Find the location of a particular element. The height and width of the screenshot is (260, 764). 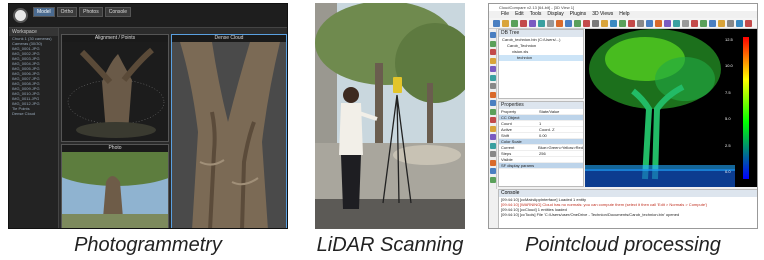

menu-edit: Edit is located at coordinates (519, 14).